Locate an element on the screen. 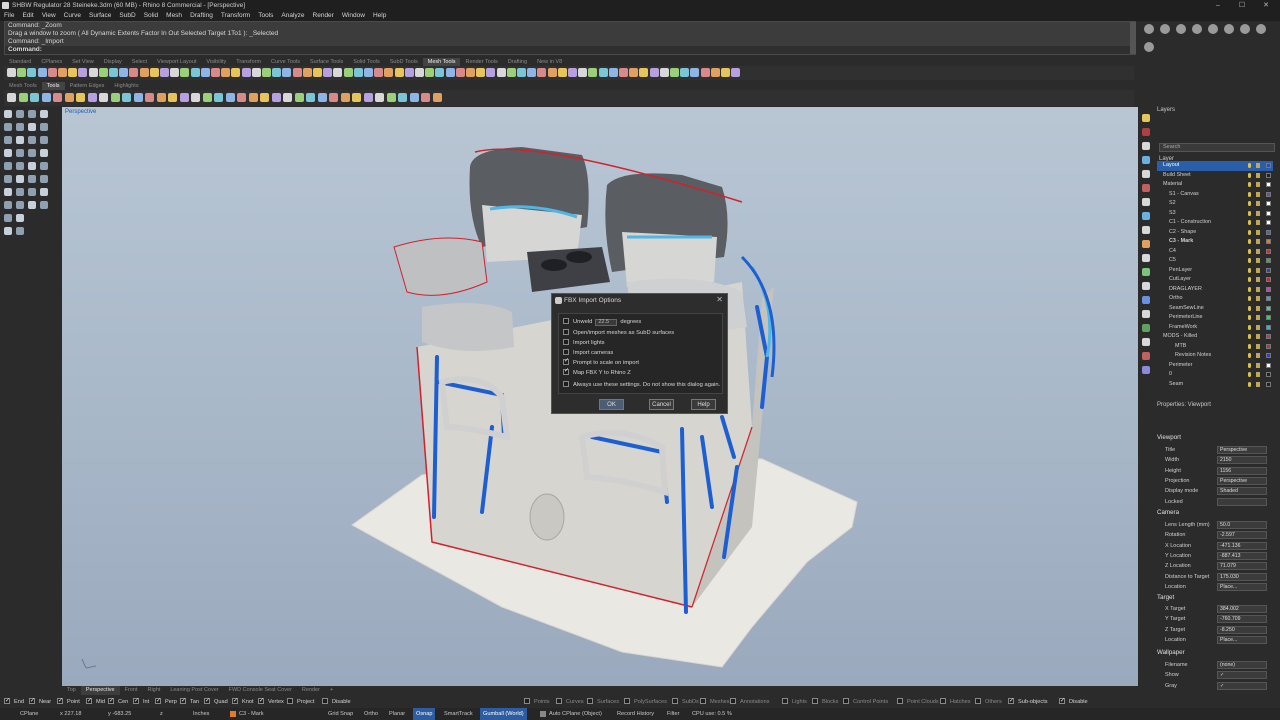 Image resolution: width=1280 pixels, height=720 pixels. layer-row: MODS - Killed is located at coordinates (1215, 337).